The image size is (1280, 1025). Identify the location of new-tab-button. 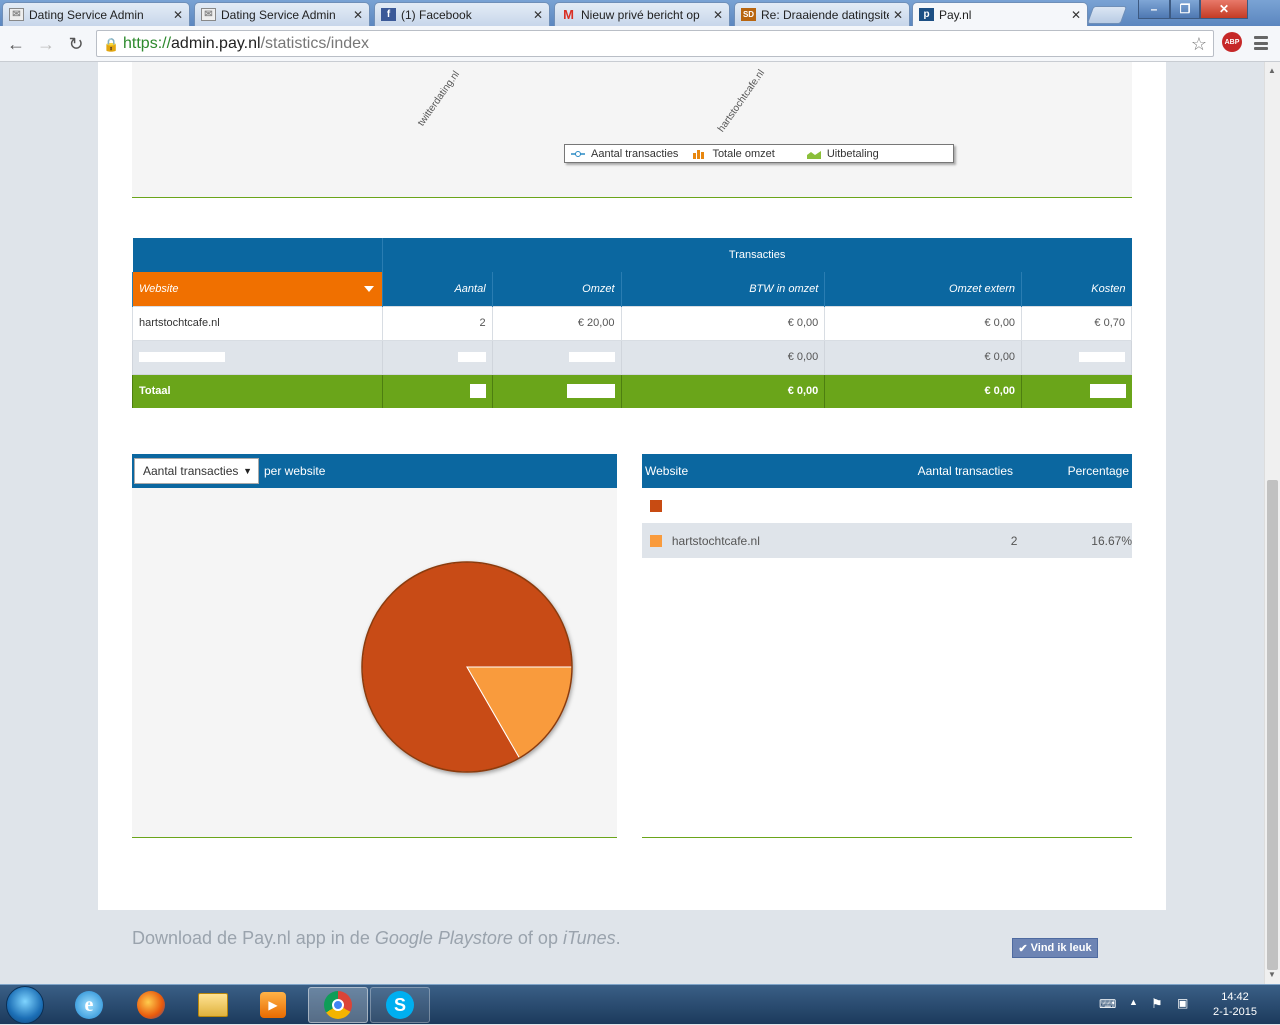
(1107, 15).